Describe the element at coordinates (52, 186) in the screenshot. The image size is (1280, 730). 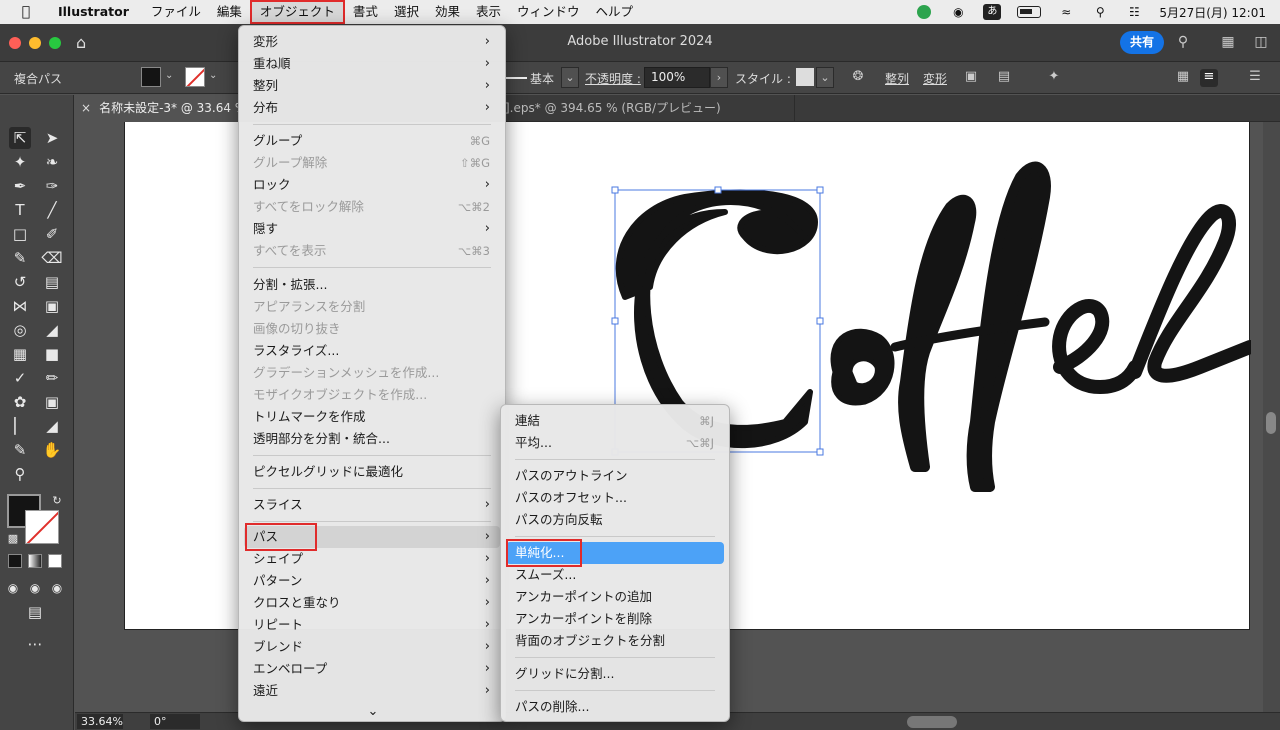
I see `curvature-tool-icon: ✑` at that location.